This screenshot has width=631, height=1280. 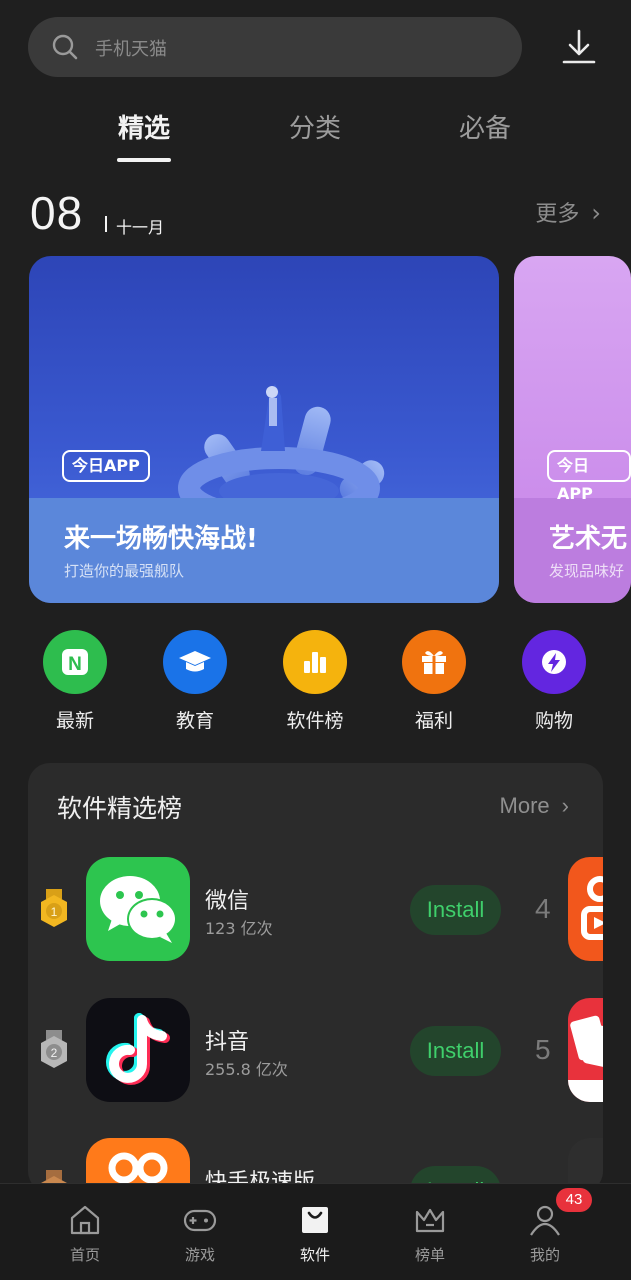 I want to click on active-tab-indicator, so click(x=144, y=160).